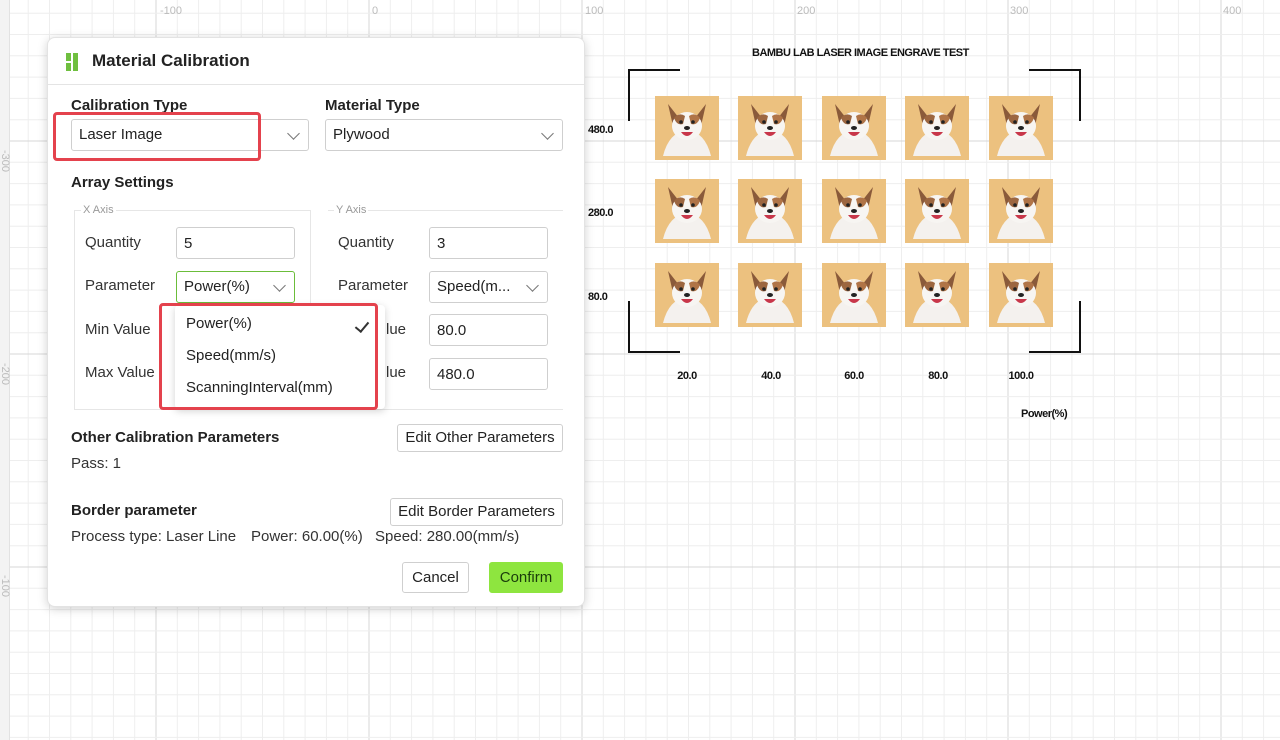  I want to click on edit-other-params-button: Edit Other Parameters, so click(480, 438).